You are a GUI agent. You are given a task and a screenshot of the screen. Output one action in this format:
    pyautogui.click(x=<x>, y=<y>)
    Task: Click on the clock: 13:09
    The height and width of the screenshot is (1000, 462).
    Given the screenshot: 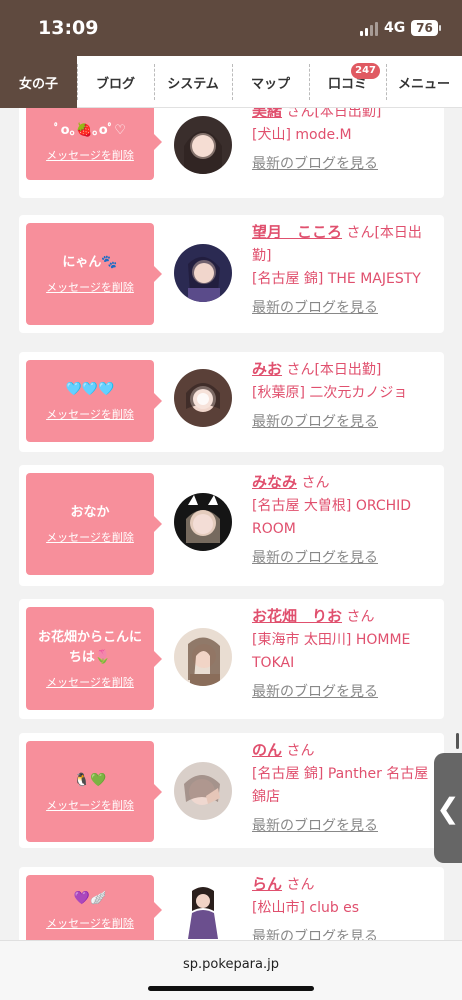 What is the action you would take?
    pyautogui.click(x=68, y=28)
    